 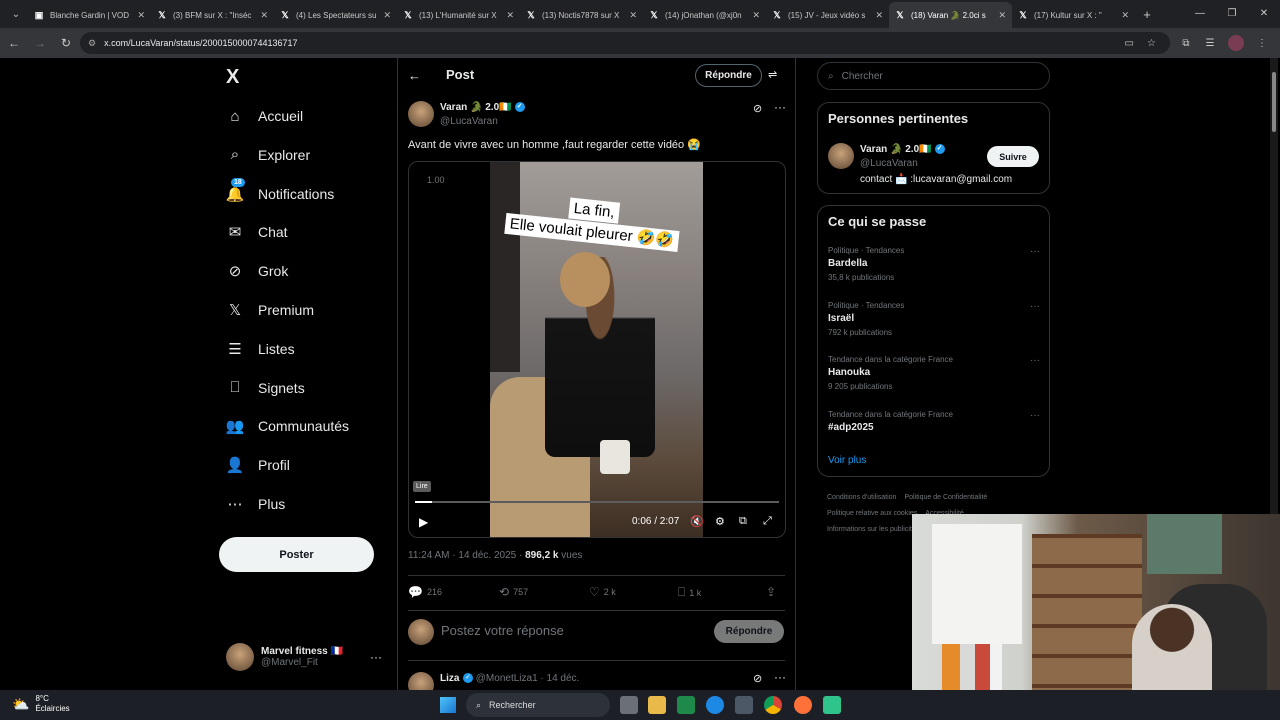 What do you see at coordinates (697, 521) in the screenshot?
I see `mute-icon: 🔇` at bounding box center [697, 521].